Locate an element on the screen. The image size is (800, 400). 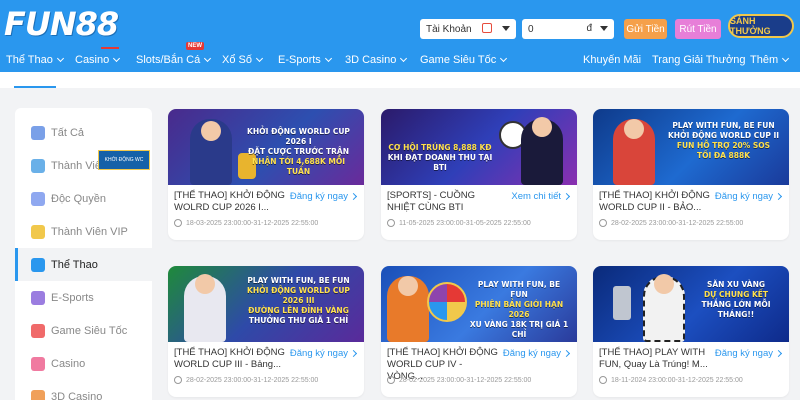
casino-icon is located at coordinates (38, 363).